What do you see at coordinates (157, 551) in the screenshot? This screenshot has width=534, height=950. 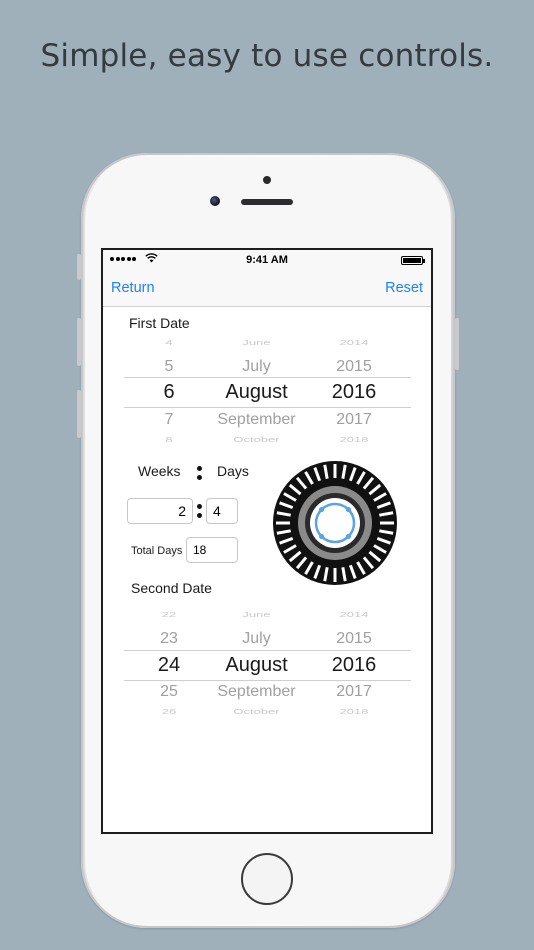 I see `total-days-label: Total Days` at bounding box center [157, 551].